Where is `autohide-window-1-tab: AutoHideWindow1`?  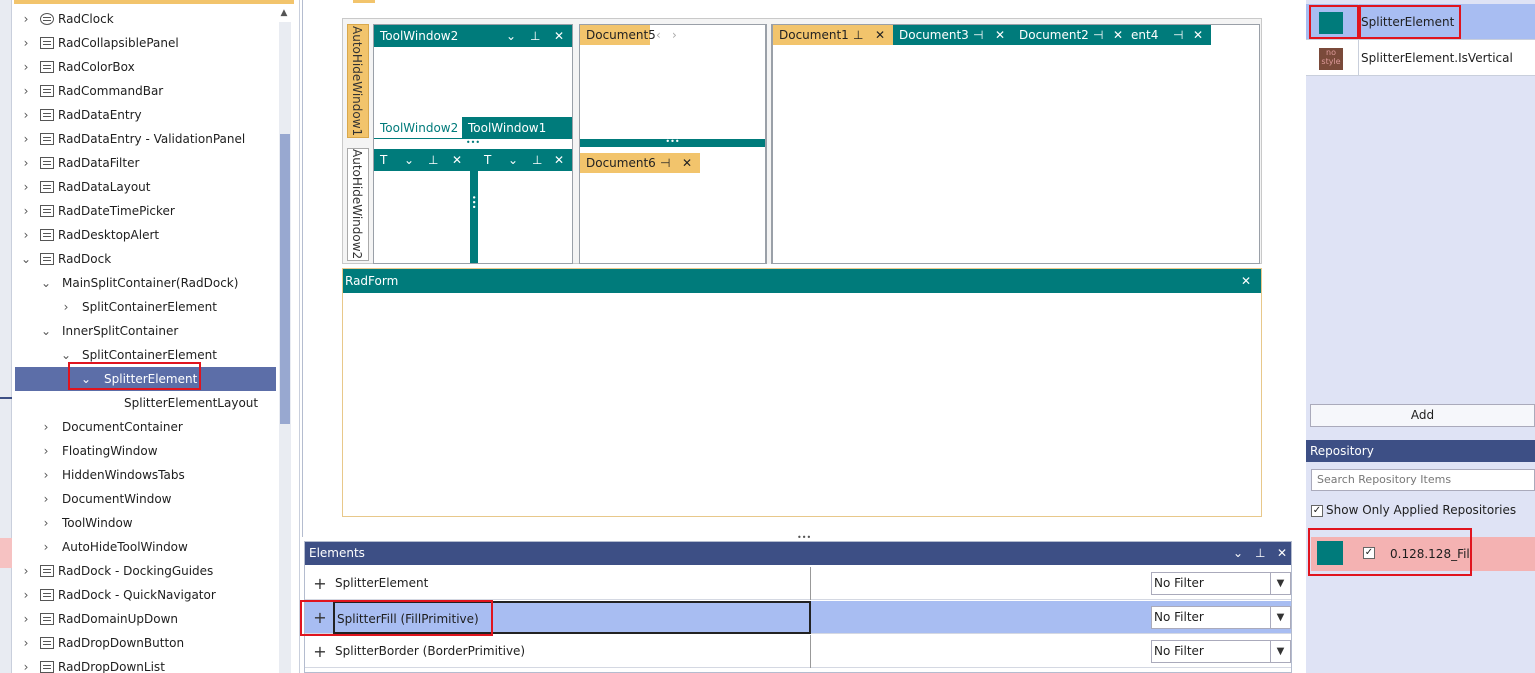 autohide-window-1-tab: AutoHideWindow1 is located at coordinates (358, 81).